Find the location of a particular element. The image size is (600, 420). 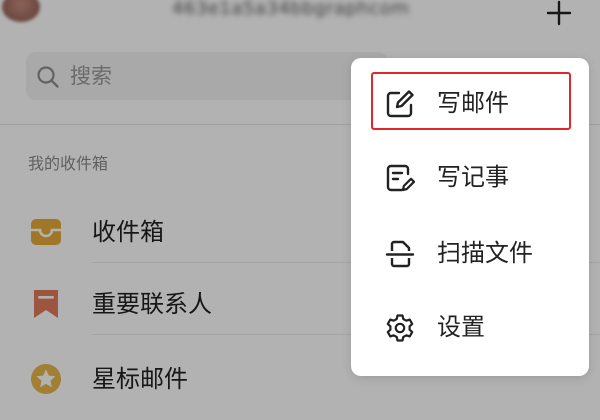

menu-item-scan-document: 扫描文件 is located at coordinates (470, 253).